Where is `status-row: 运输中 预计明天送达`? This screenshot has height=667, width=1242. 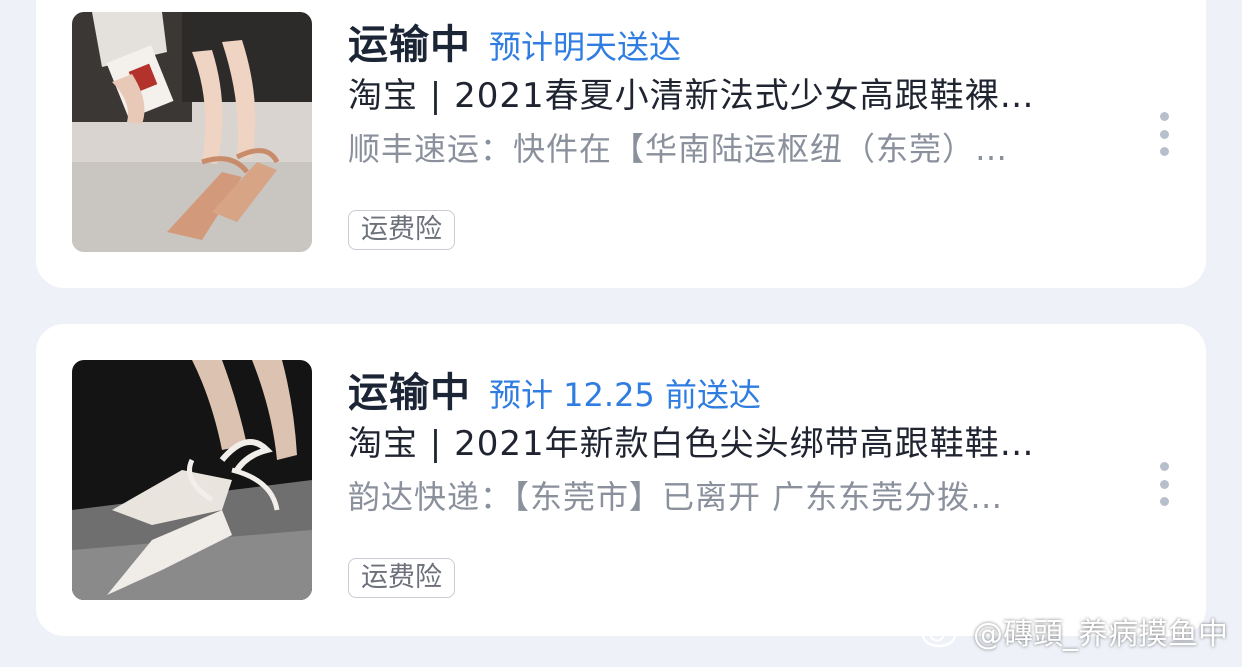
status-row: 运输中 预计明天送达 is located at coordinates (738, 40).